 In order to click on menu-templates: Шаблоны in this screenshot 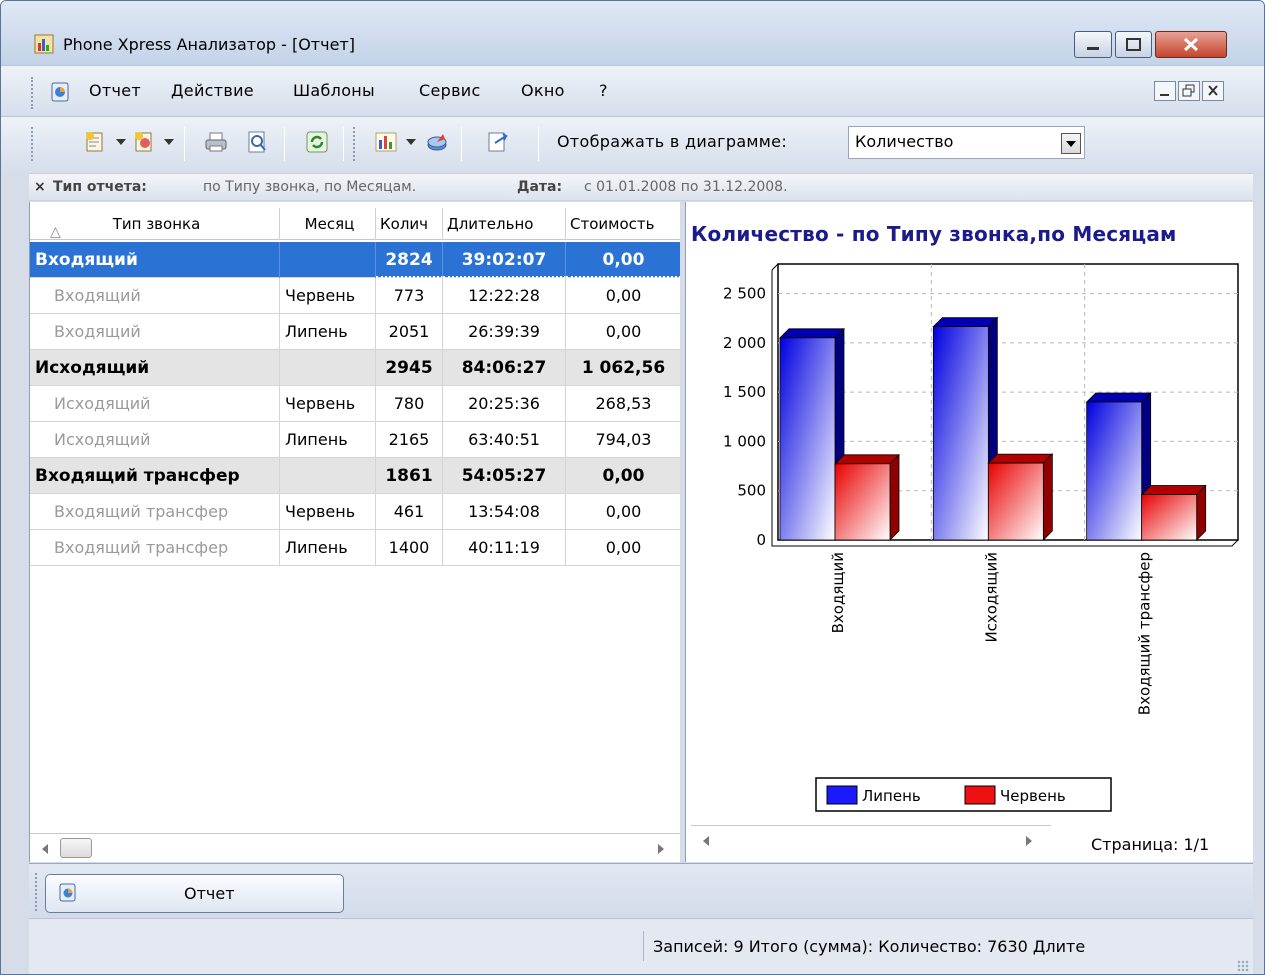, I will do `click(334, 90)`.